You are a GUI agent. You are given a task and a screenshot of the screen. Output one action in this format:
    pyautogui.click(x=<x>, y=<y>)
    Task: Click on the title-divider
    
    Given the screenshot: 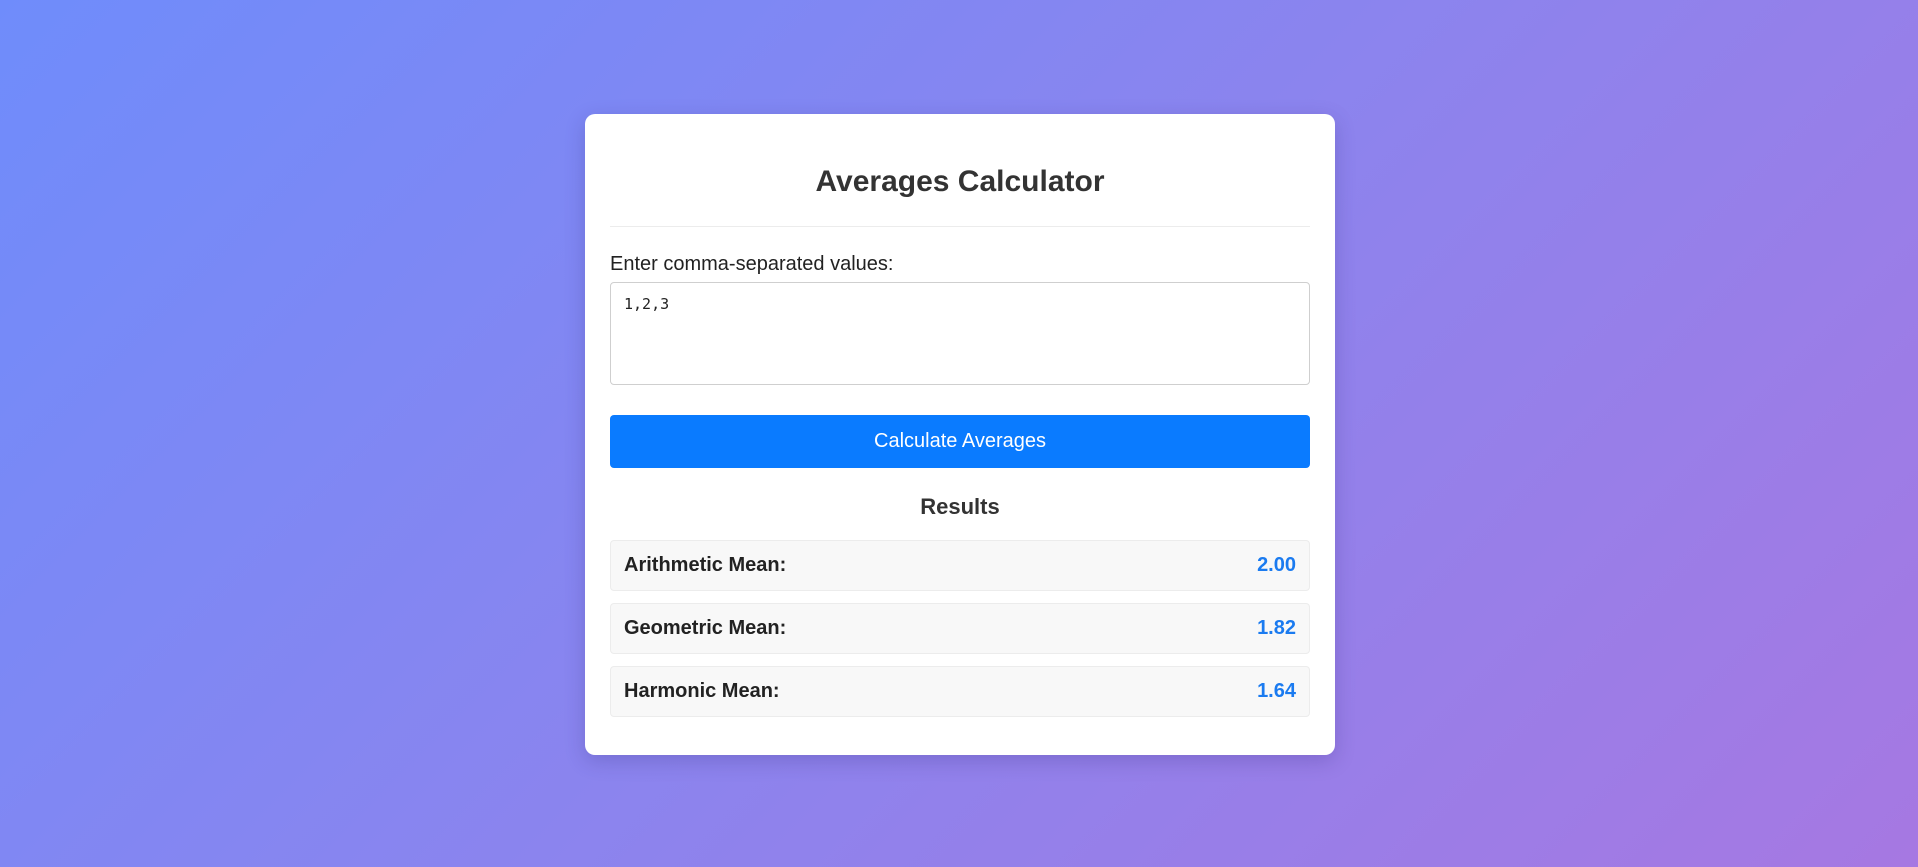 What is the action you would take?
    pyautogui.click(x=960, y=226)
    